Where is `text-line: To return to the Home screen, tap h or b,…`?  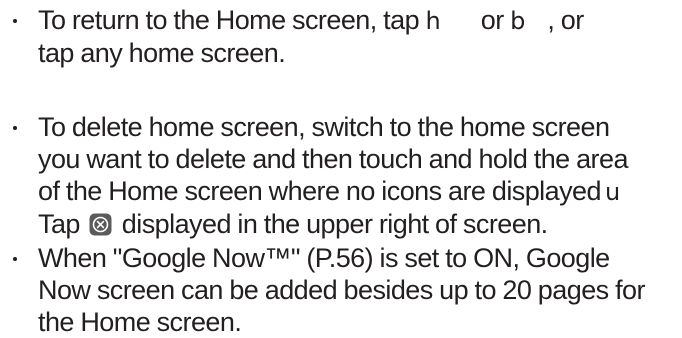 text-line: To return to the Home screen, tap h or b,… is located at coordinates (311, 20).